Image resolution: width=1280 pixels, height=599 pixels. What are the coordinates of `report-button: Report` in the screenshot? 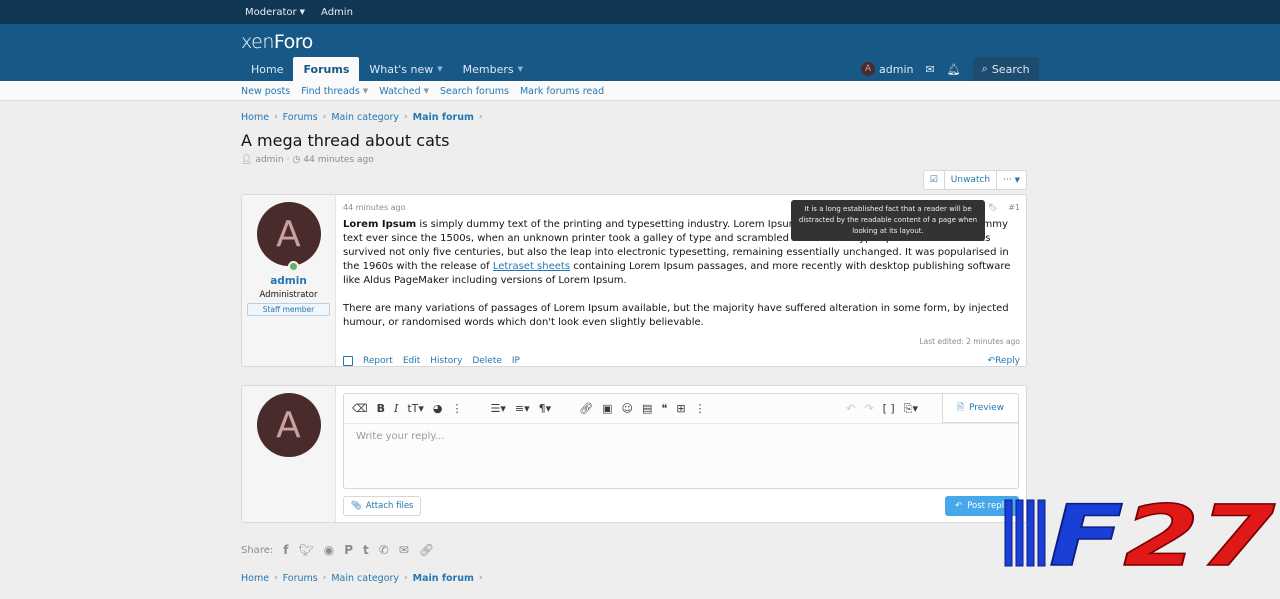 It's located at (378, 361).